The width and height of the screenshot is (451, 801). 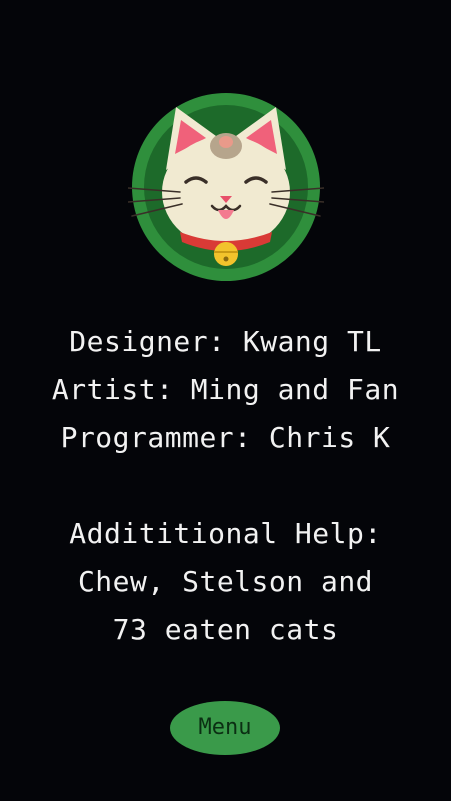 I want to click on credit-programmer: Programmer: Chris K, so click(x=225, y=437).